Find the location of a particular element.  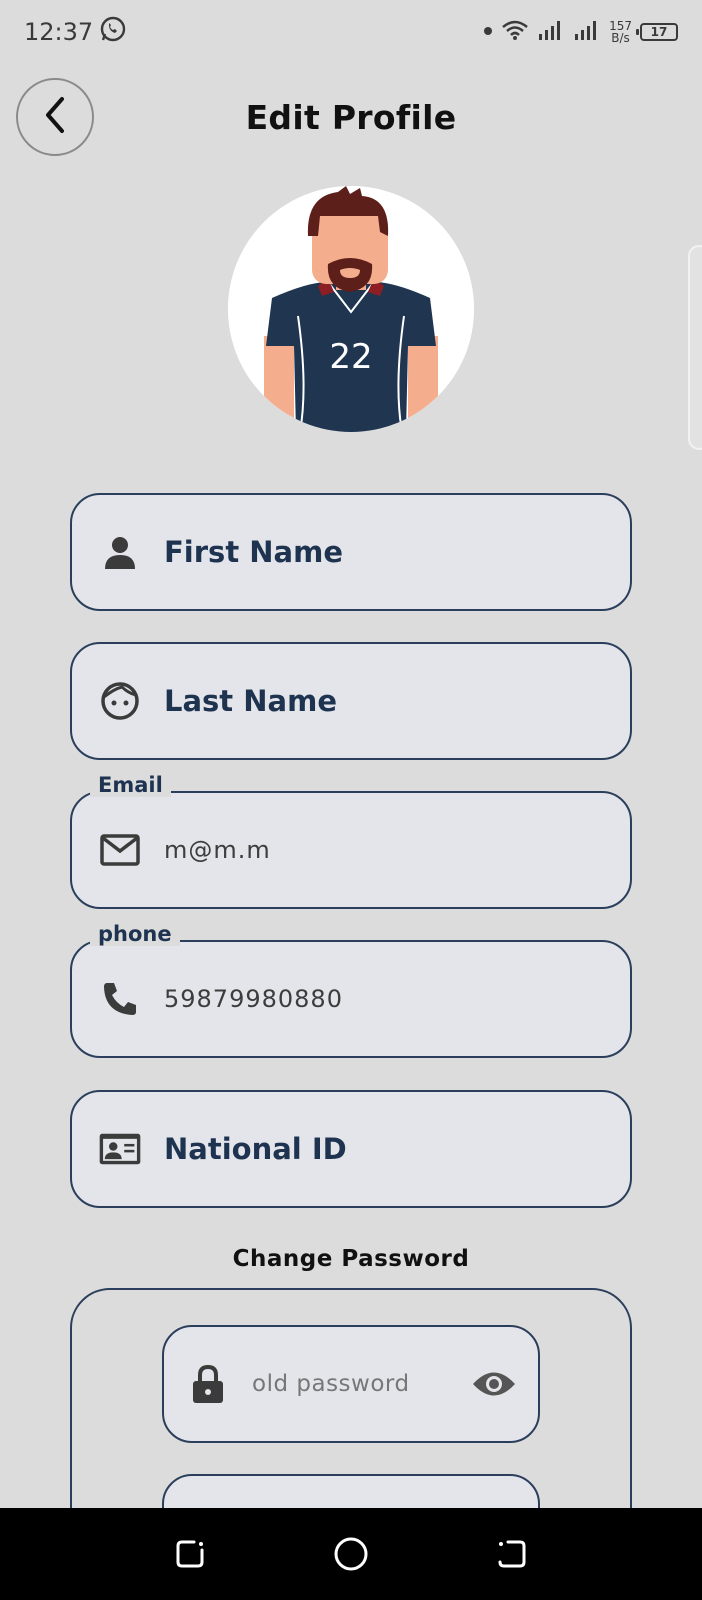

status-left: 12:37 is located at coordinates (75, 32).